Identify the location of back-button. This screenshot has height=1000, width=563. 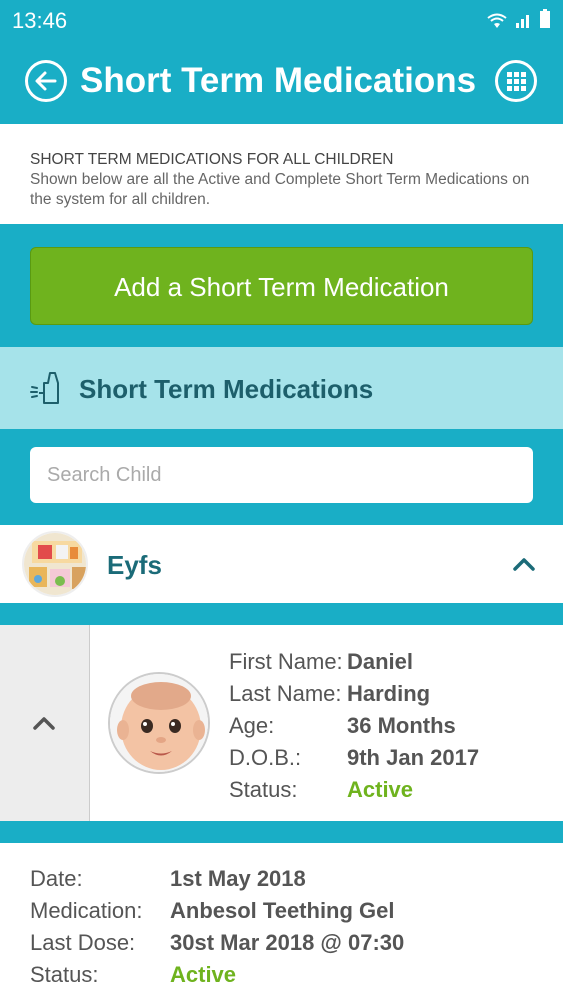
(46, 81).